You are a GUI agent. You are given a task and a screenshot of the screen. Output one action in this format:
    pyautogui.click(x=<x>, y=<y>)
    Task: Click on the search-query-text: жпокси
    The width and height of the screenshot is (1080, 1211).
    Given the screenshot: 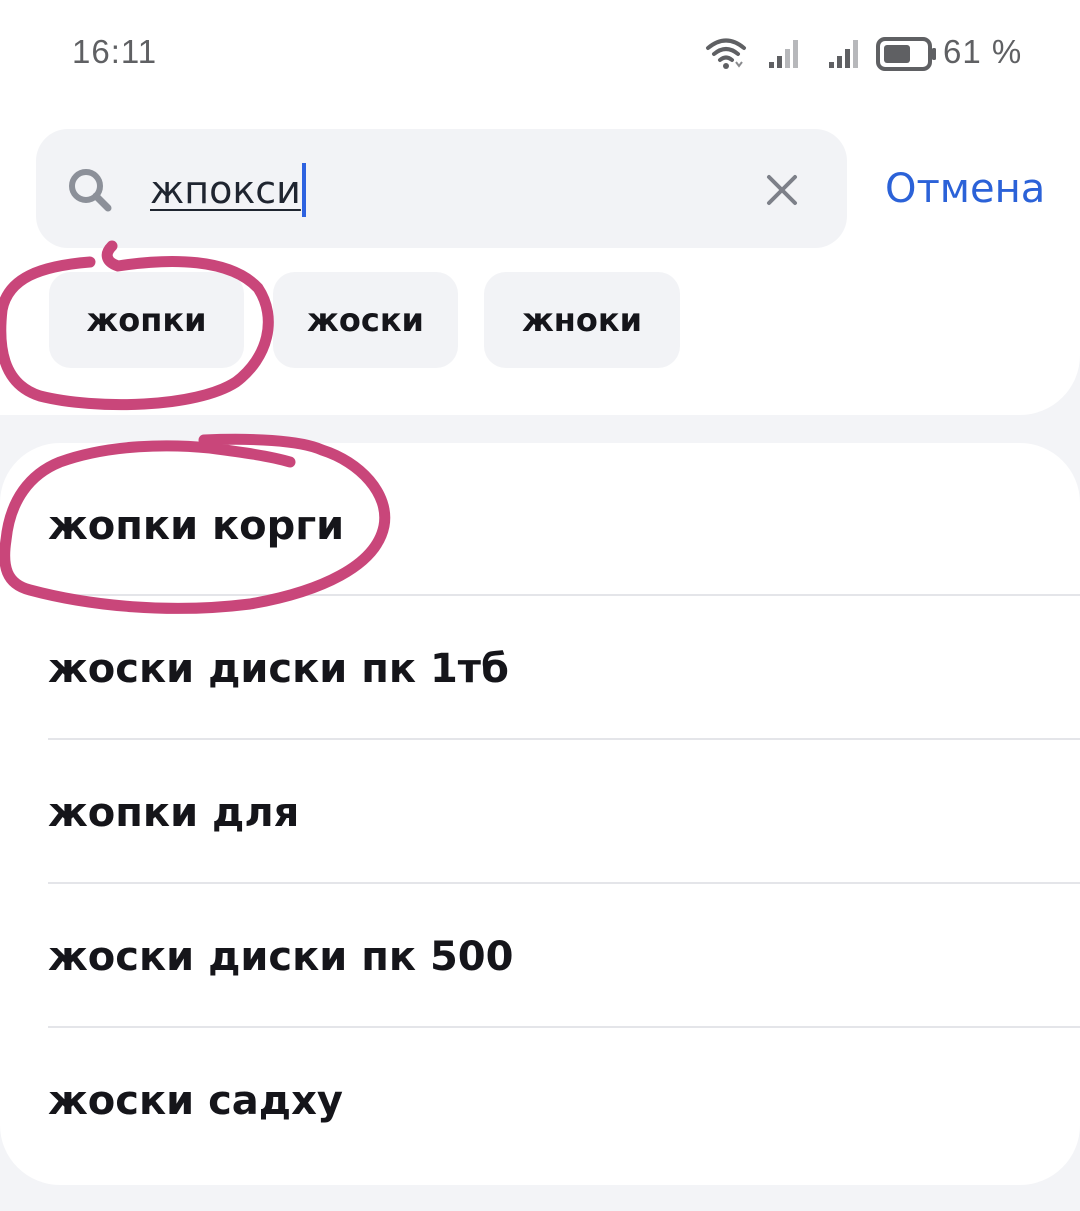 What is the action you would take?
    pyautogui.click(x=225, y=190)
    